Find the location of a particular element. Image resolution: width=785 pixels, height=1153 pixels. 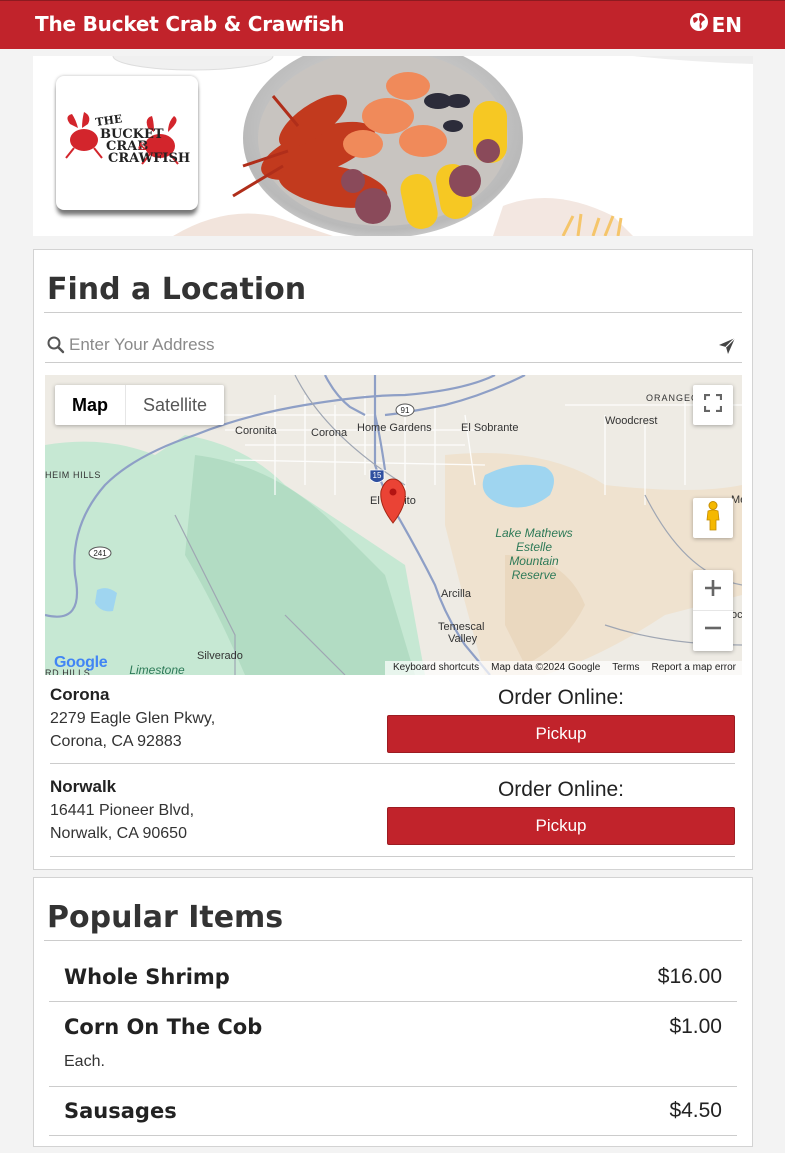

address-search is located at coordinates (393, 345).